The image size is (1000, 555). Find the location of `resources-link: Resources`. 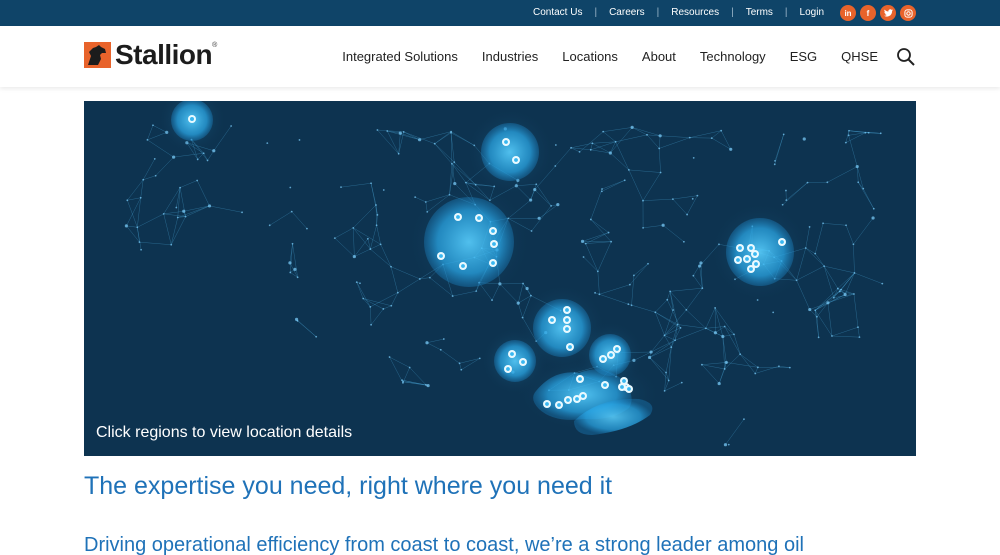

resources-link: Resources is located at coordinates (695, 13).